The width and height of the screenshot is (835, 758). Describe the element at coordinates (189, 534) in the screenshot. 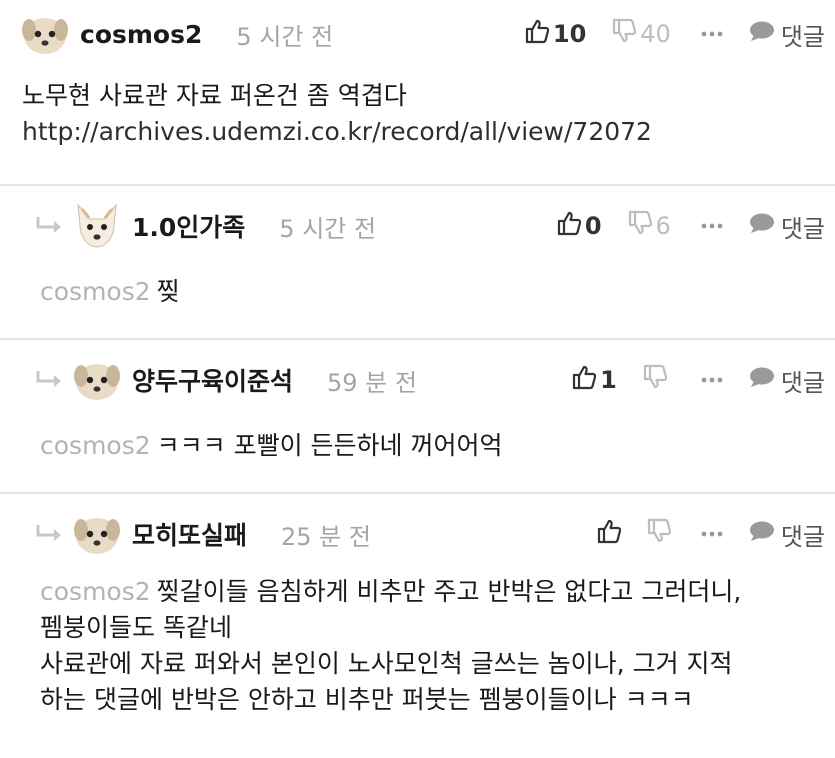

I see `nickname: 모히또실패` at that location.